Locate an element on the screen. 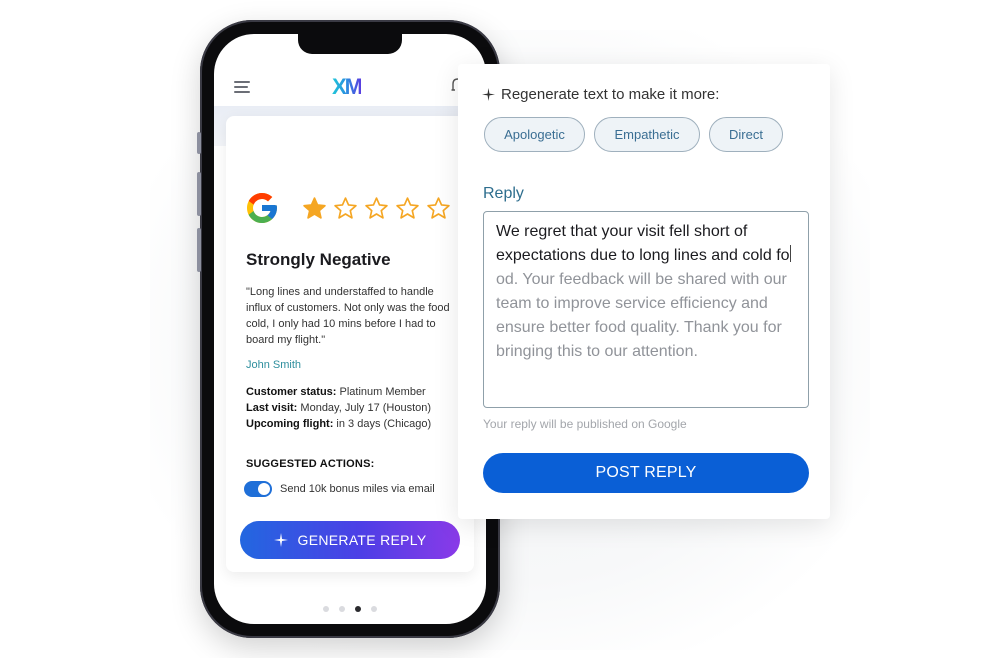  star-filled-icon is located at coordinates (314, 208).